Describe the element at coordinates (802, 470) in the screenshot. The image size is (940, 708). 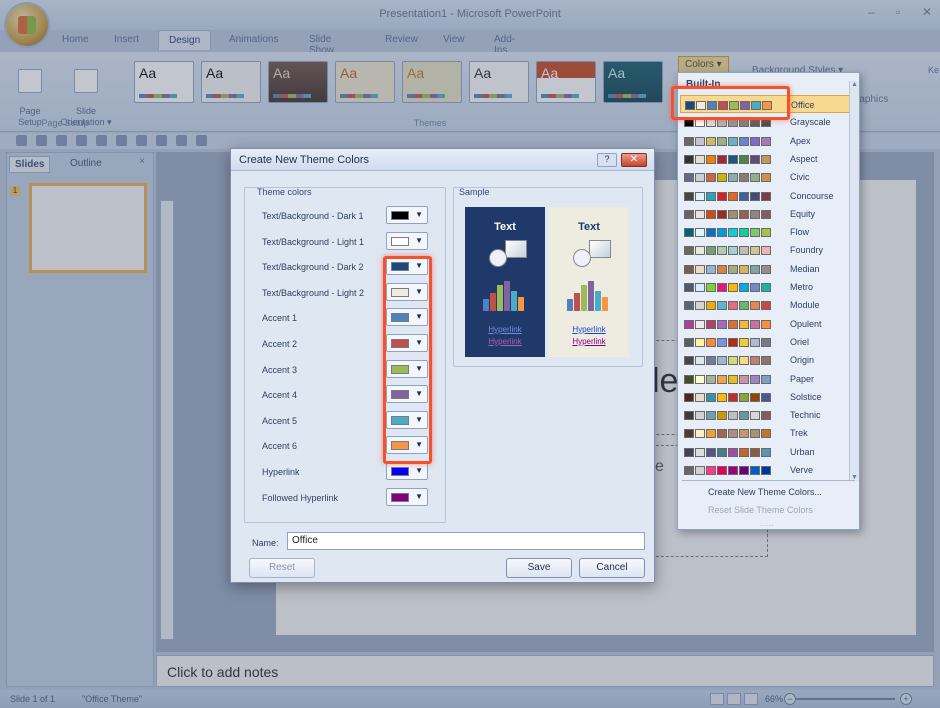
I see `theme-colors-item-name: Verve` at that location.